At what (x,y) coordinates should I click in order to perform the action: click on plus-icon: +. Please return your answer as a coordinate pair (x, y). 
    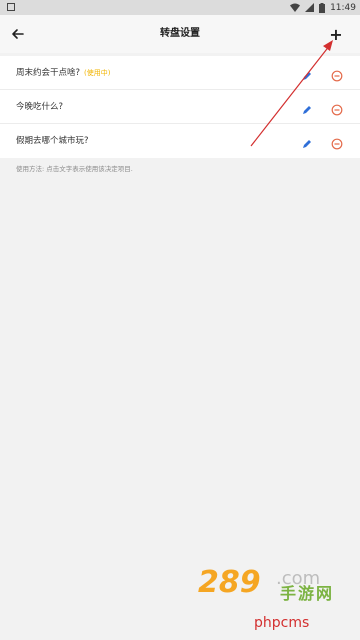
    Looking at the image, I should click on (336, 34).